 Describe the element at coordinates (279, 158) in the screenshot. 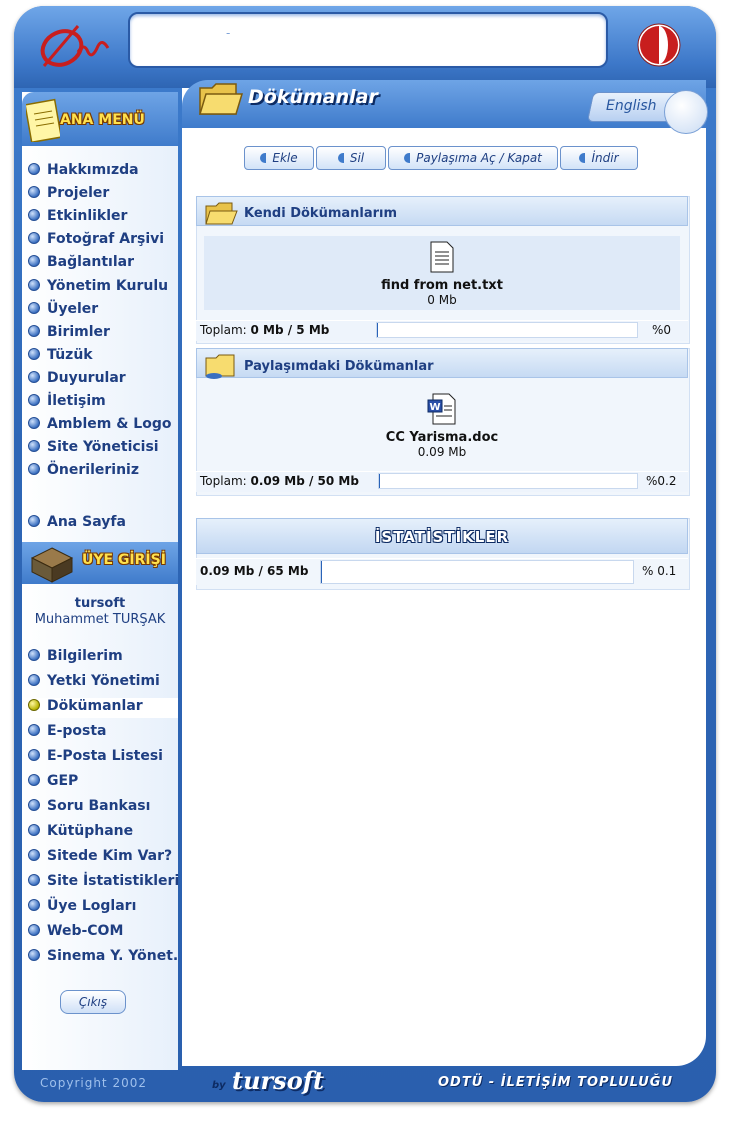

I see `add-button: Ekle` at that location.